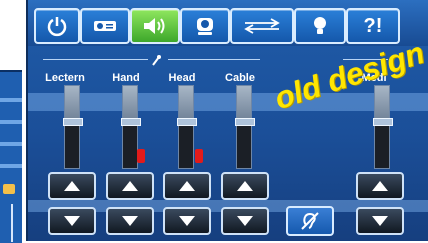 Image resolution: width=428 pixels, height=243 pixels. Describe the element at coordinates (182, 78) in the screenshot. I see `channel-label-head: Head` at that location.